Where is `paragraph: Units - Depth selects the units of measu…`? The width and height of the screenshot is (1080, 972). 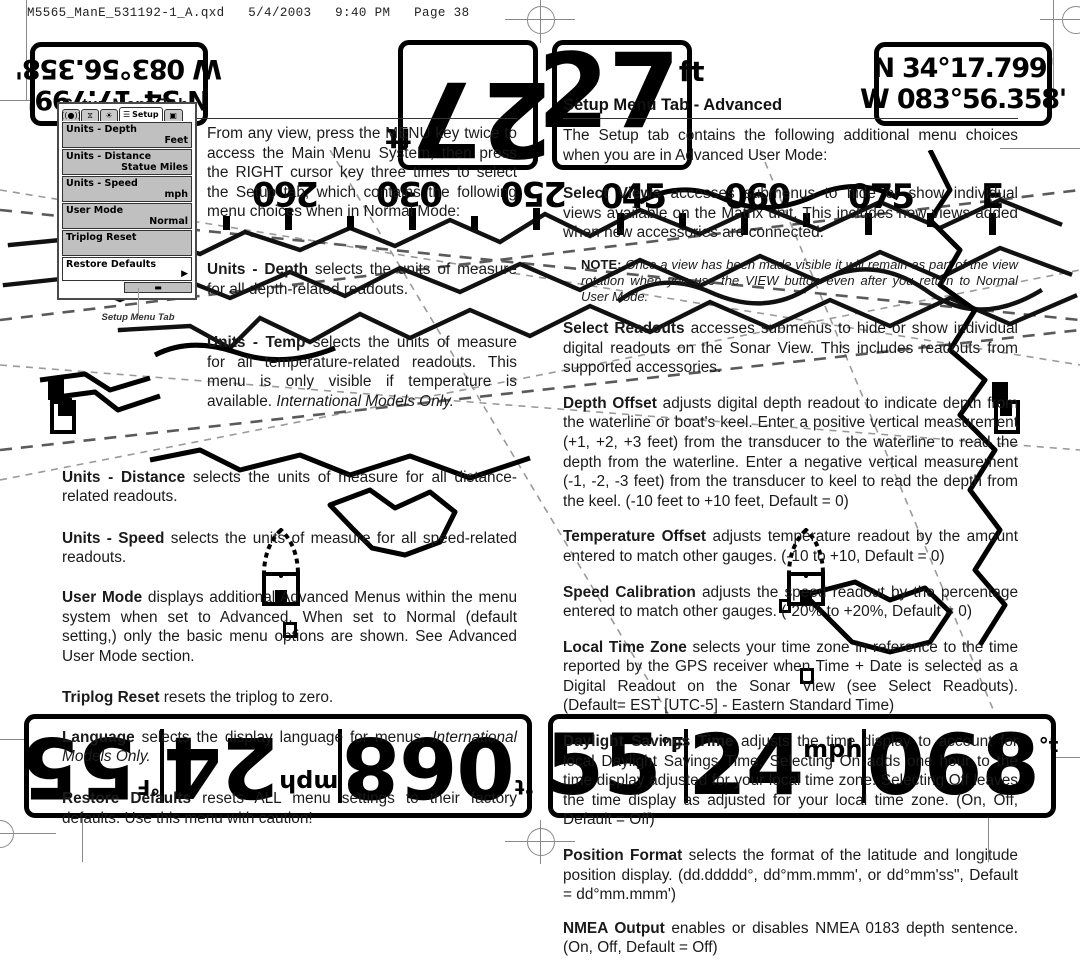 paragraph: Units - Depth selects the units of measu… is located at coordinates (362, 279).